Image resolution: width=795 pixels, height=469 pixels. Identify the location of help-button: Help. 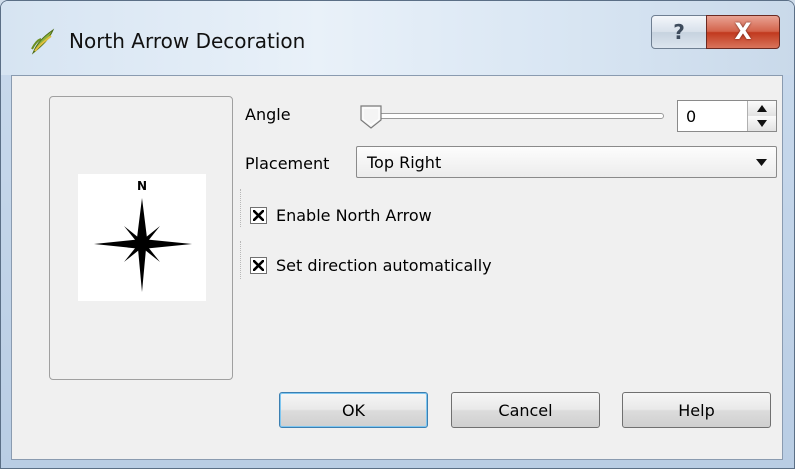
(696, 410).